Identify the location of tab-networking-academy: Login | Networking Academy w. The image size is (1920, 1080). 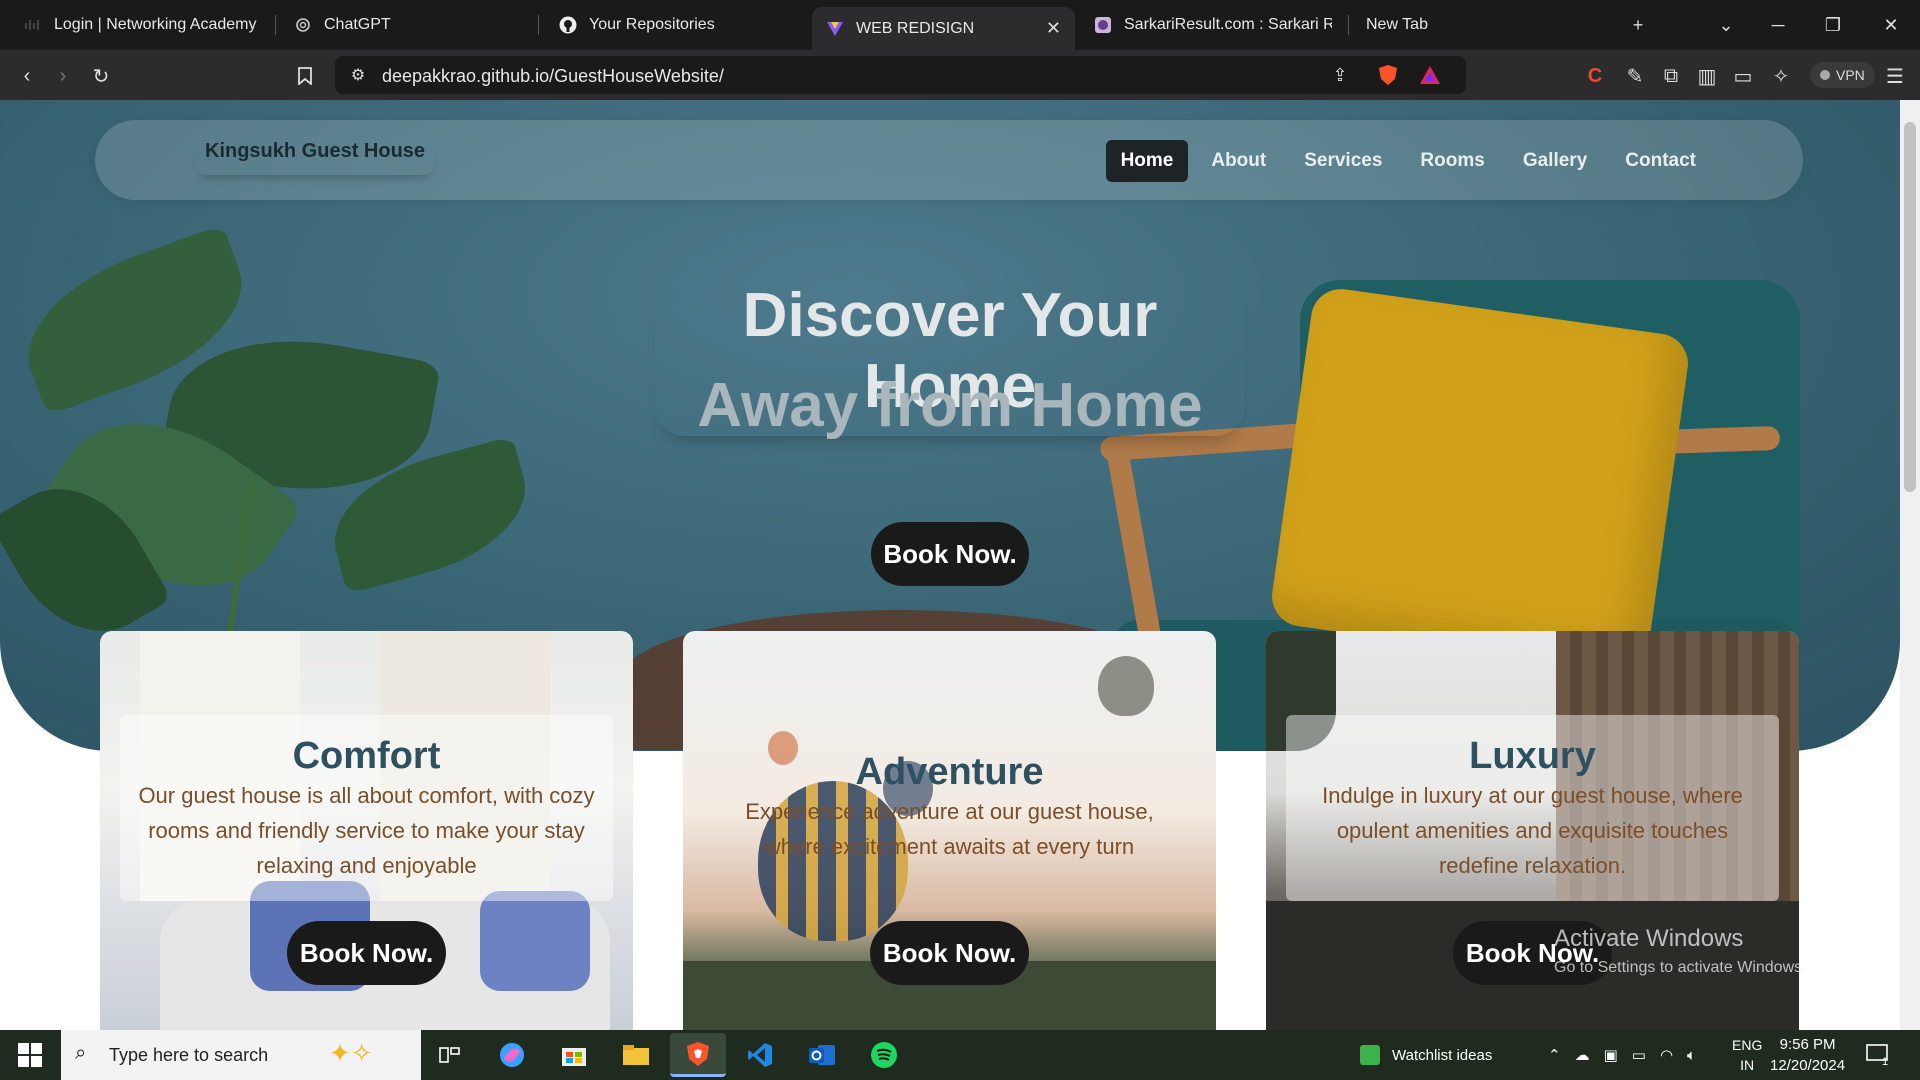
(141, 25).